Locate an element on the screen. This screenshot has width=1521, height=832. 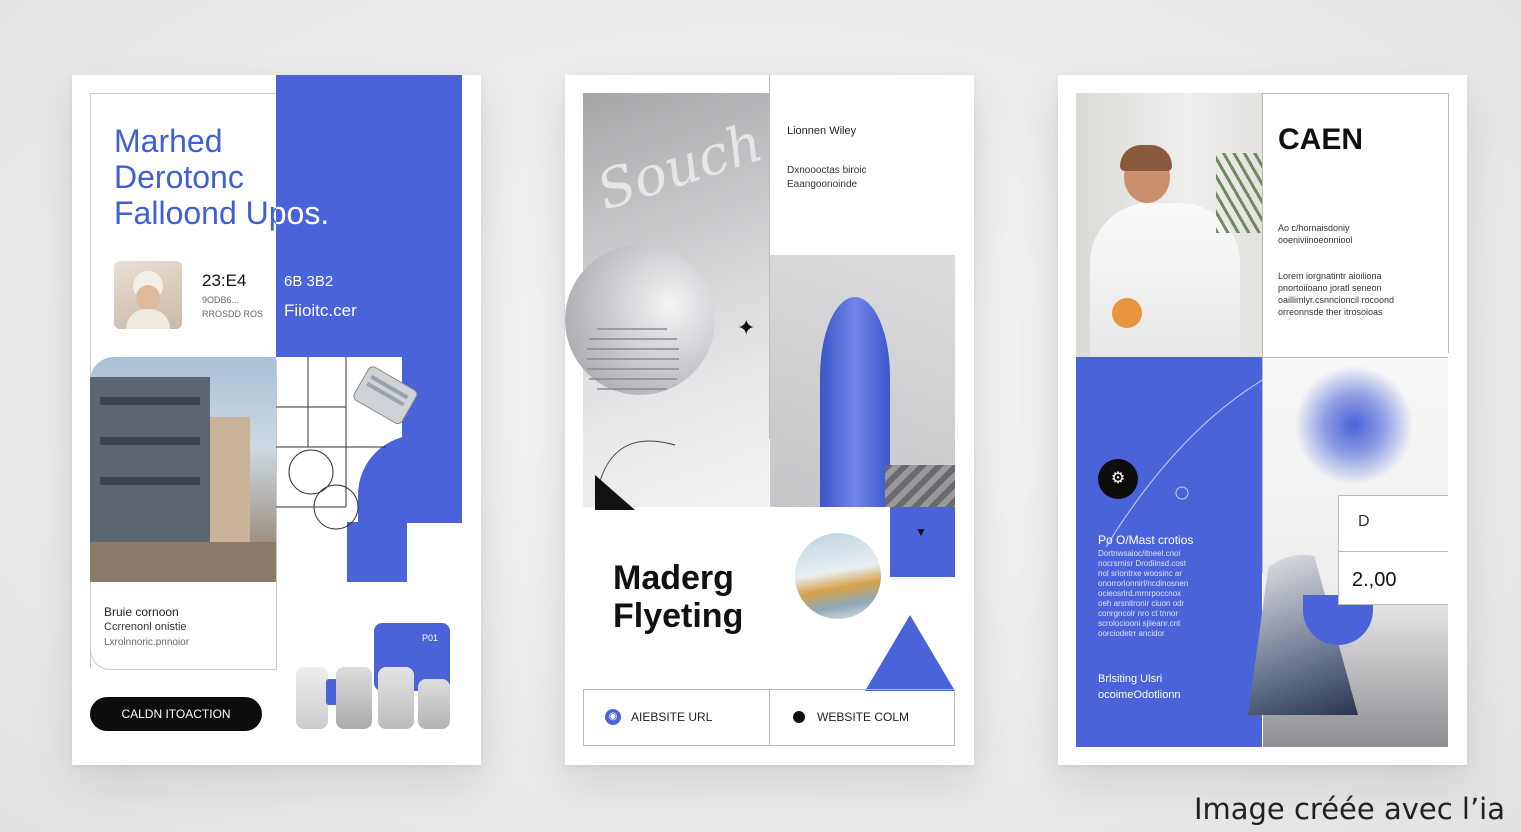
stat-left-sub: RROSDD ROS is located at coordinates (233, 314).